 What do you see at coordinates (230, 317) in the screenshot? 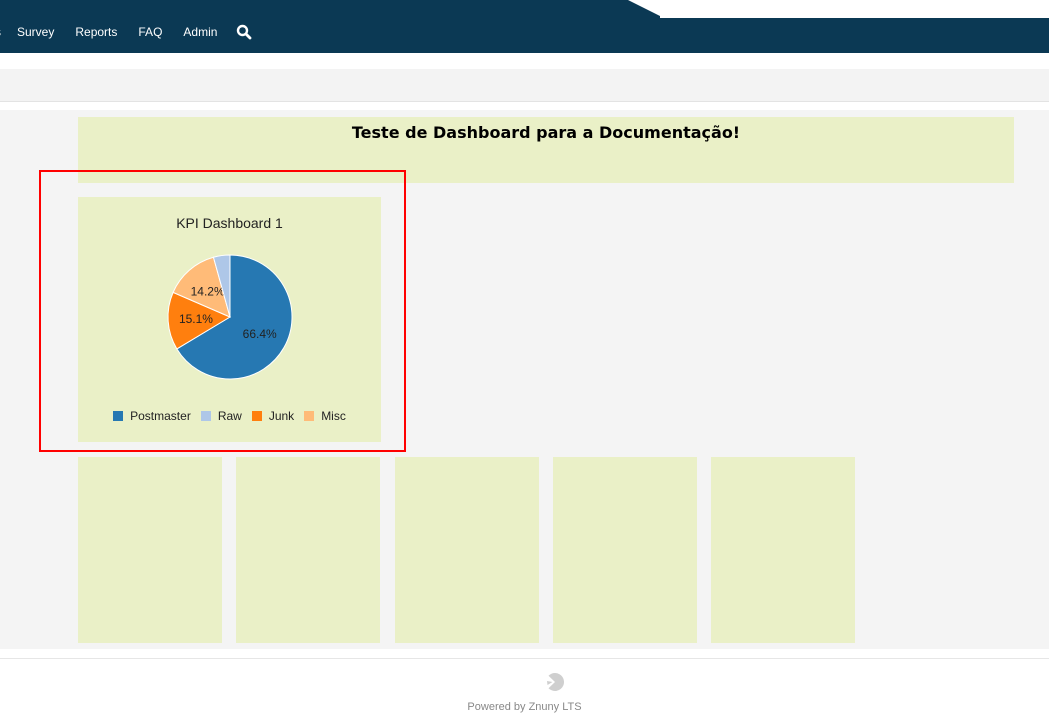
I see `pie-chart: 66.4% 15.1% 14.2%` at bounding box center [230, 317].